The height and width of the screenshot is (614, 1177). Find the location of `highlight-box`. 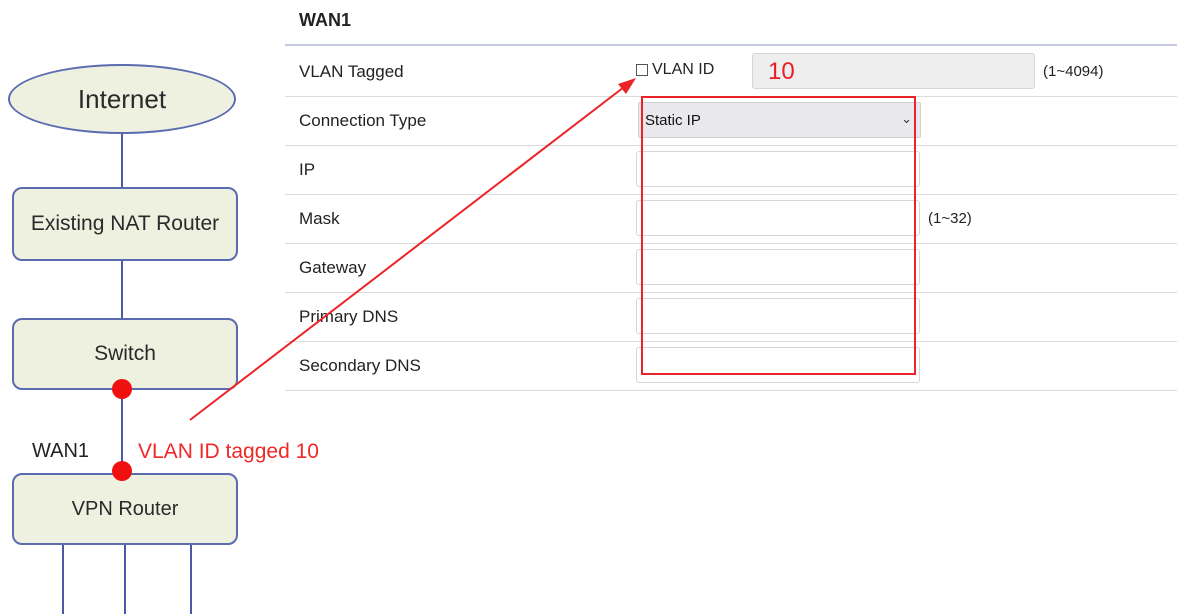

highlight-box is located at coordinates (778, 235).